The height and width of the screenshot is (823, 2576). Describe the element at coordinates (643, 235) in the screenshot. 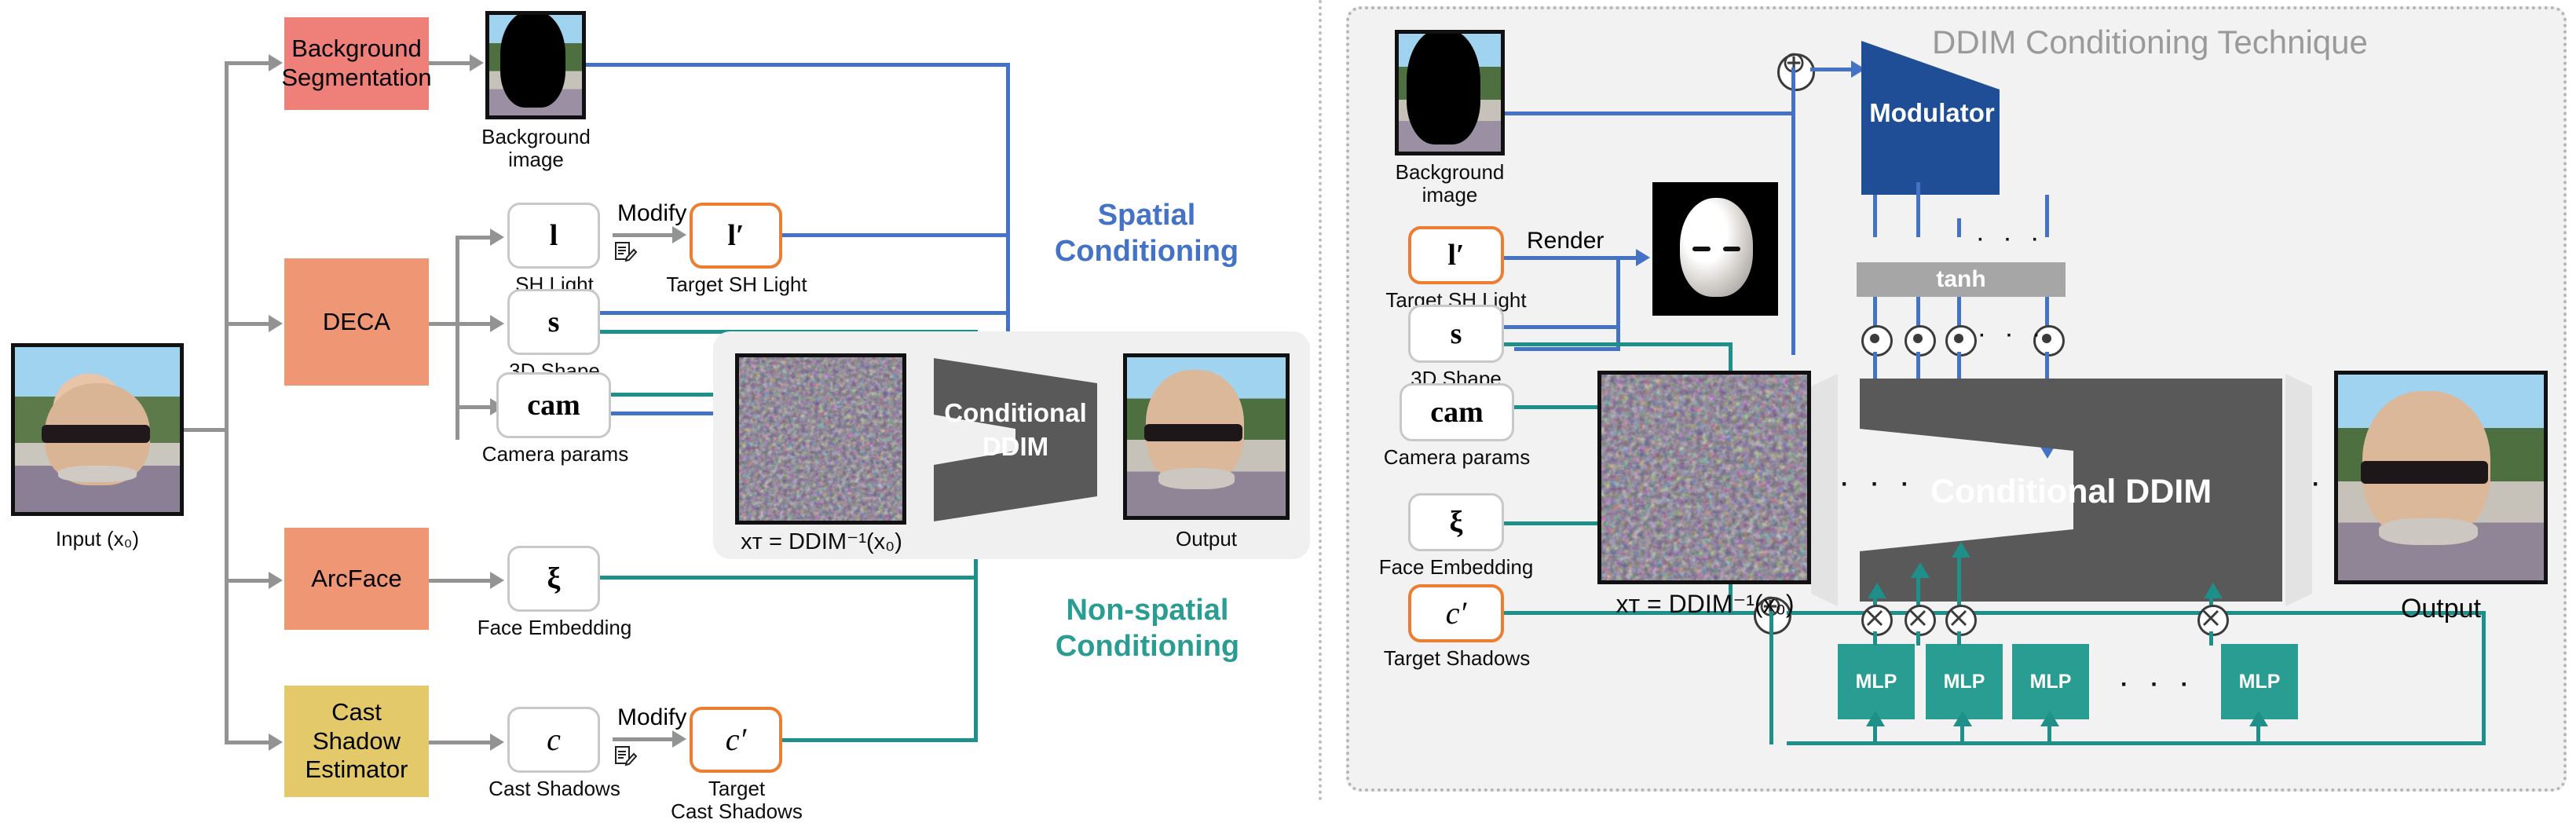

I see `modify-arrow-light` at that location.